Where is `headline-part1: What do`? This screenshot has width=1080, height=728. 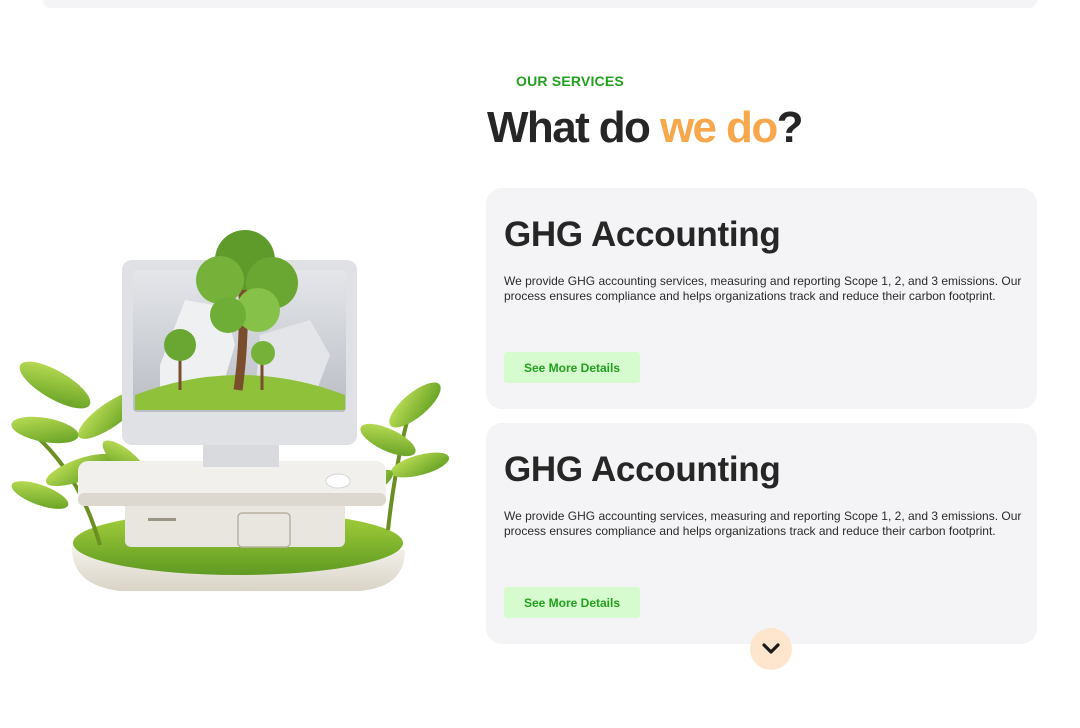
headline-part1: What do is located at coordinates (573, 127).